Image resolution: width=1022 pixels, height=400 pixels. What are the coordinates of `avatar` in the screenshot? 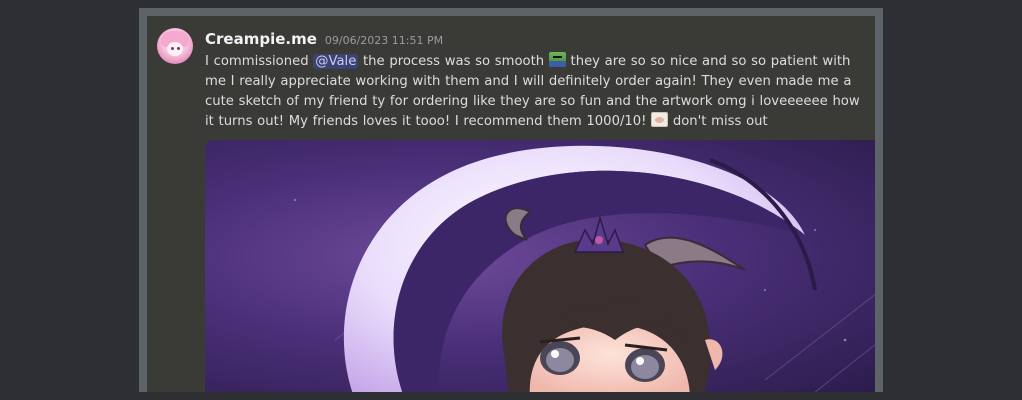 It's located at (175, 46).